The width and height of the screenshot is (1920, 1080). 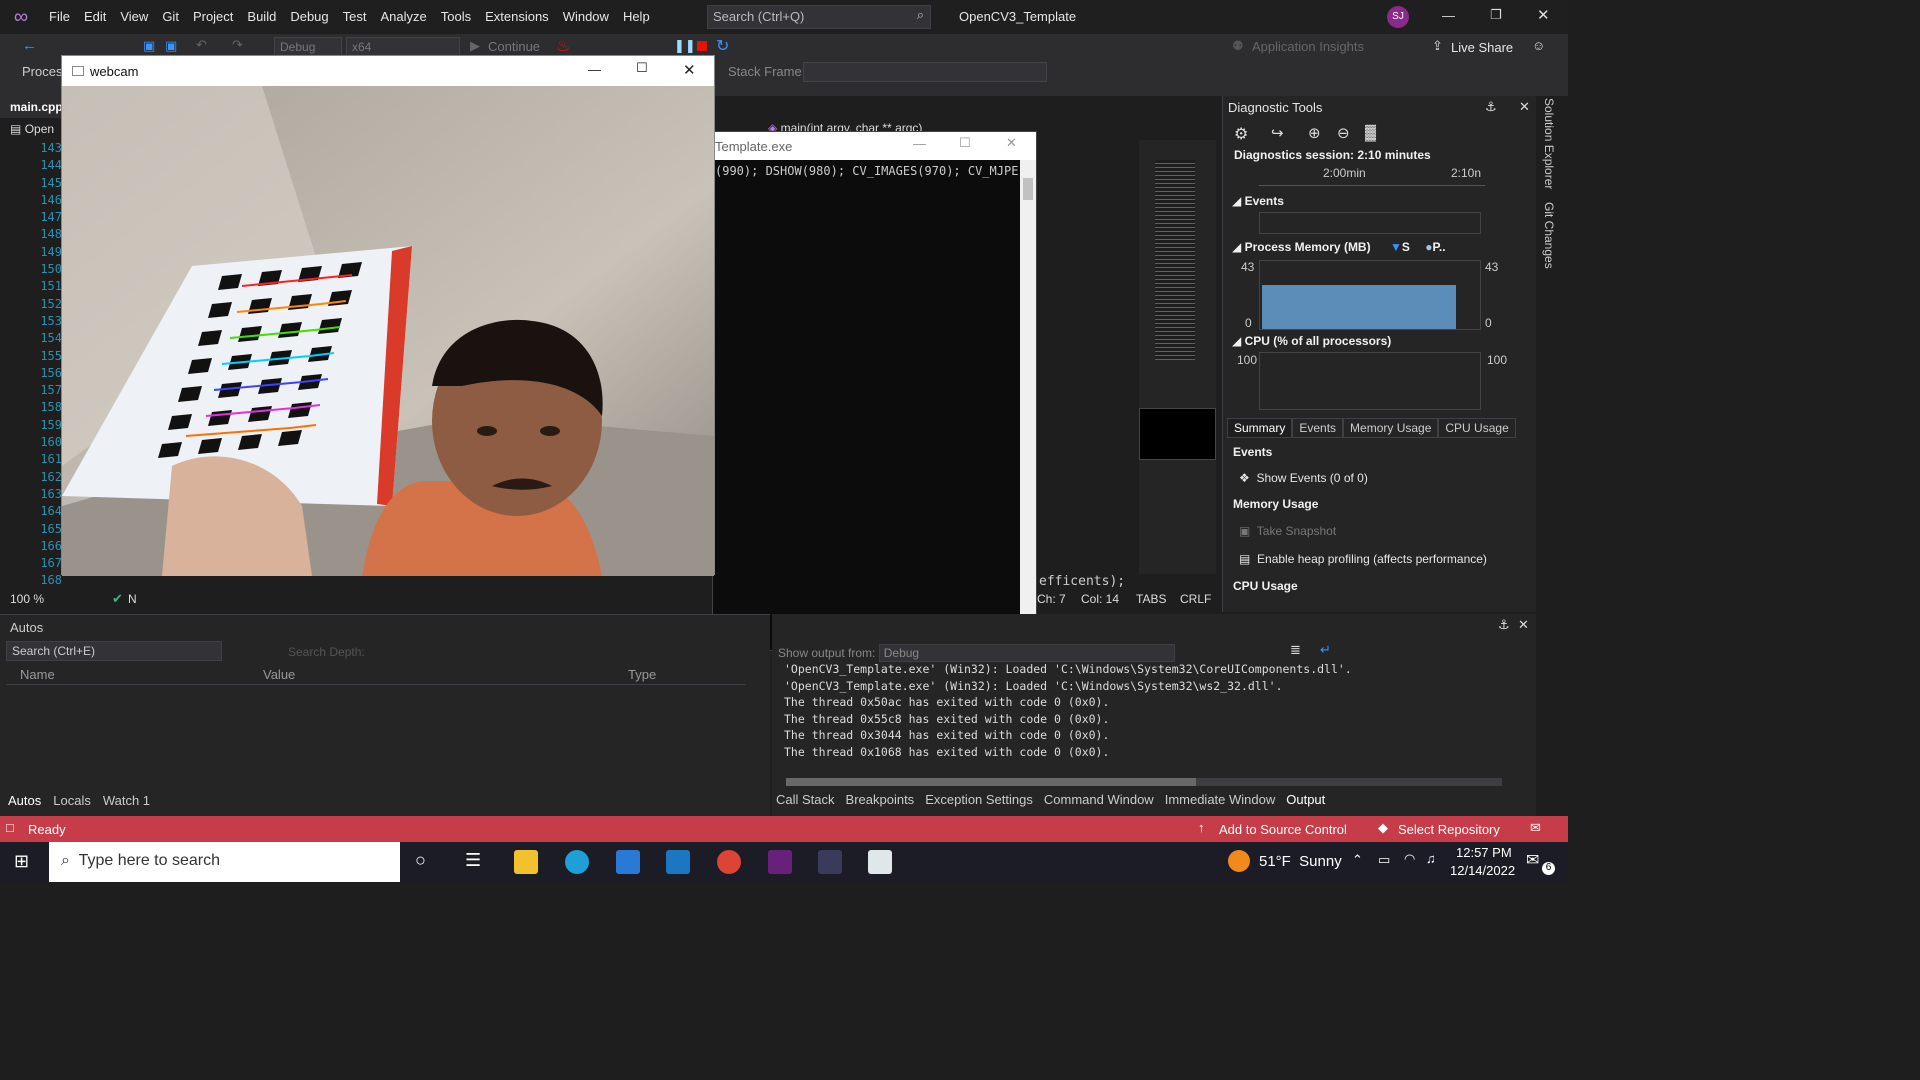 What do you see at coordinates (1295, 650) in the screenshot?
I see `clear-all-icon: ≣` at bounding box center [1295, 650].